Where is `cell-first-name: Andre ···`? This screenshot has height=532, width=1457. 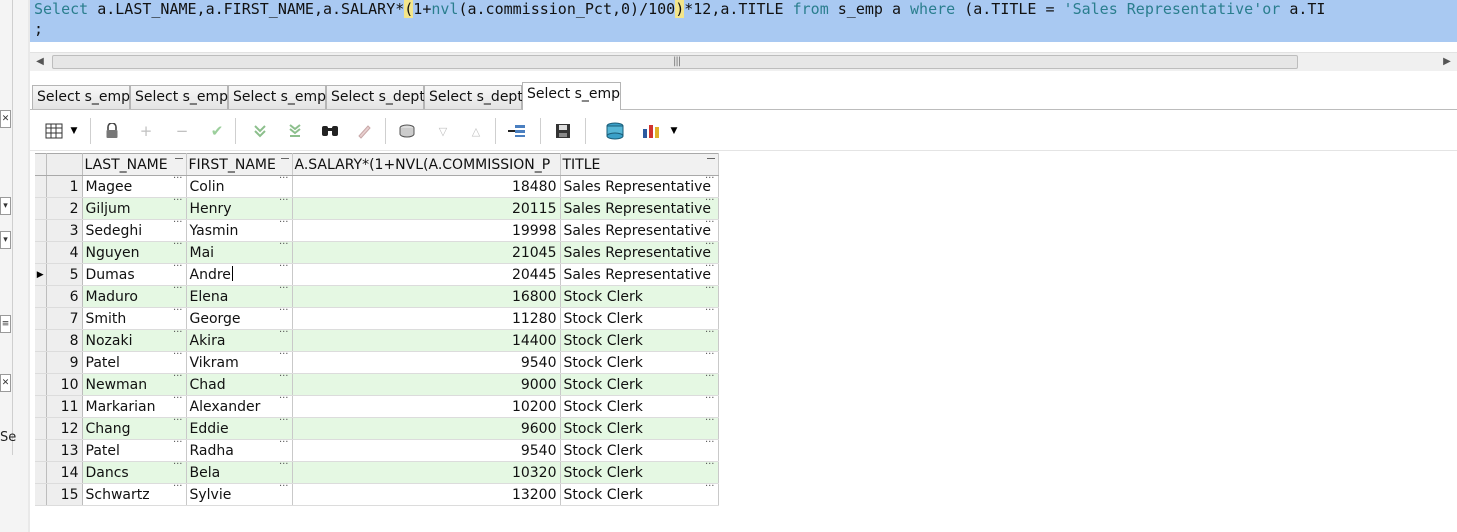
cell-first-name: Andre ··· is located at coordinates (239, 274).